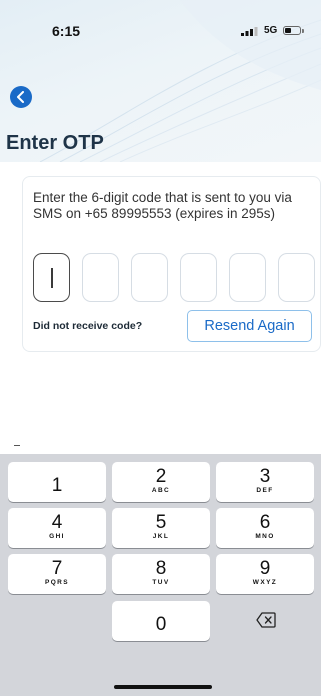  Describe the element at coordinates (161, 482) in the screenshot. I see `key-2: 2 ABC` at that location.